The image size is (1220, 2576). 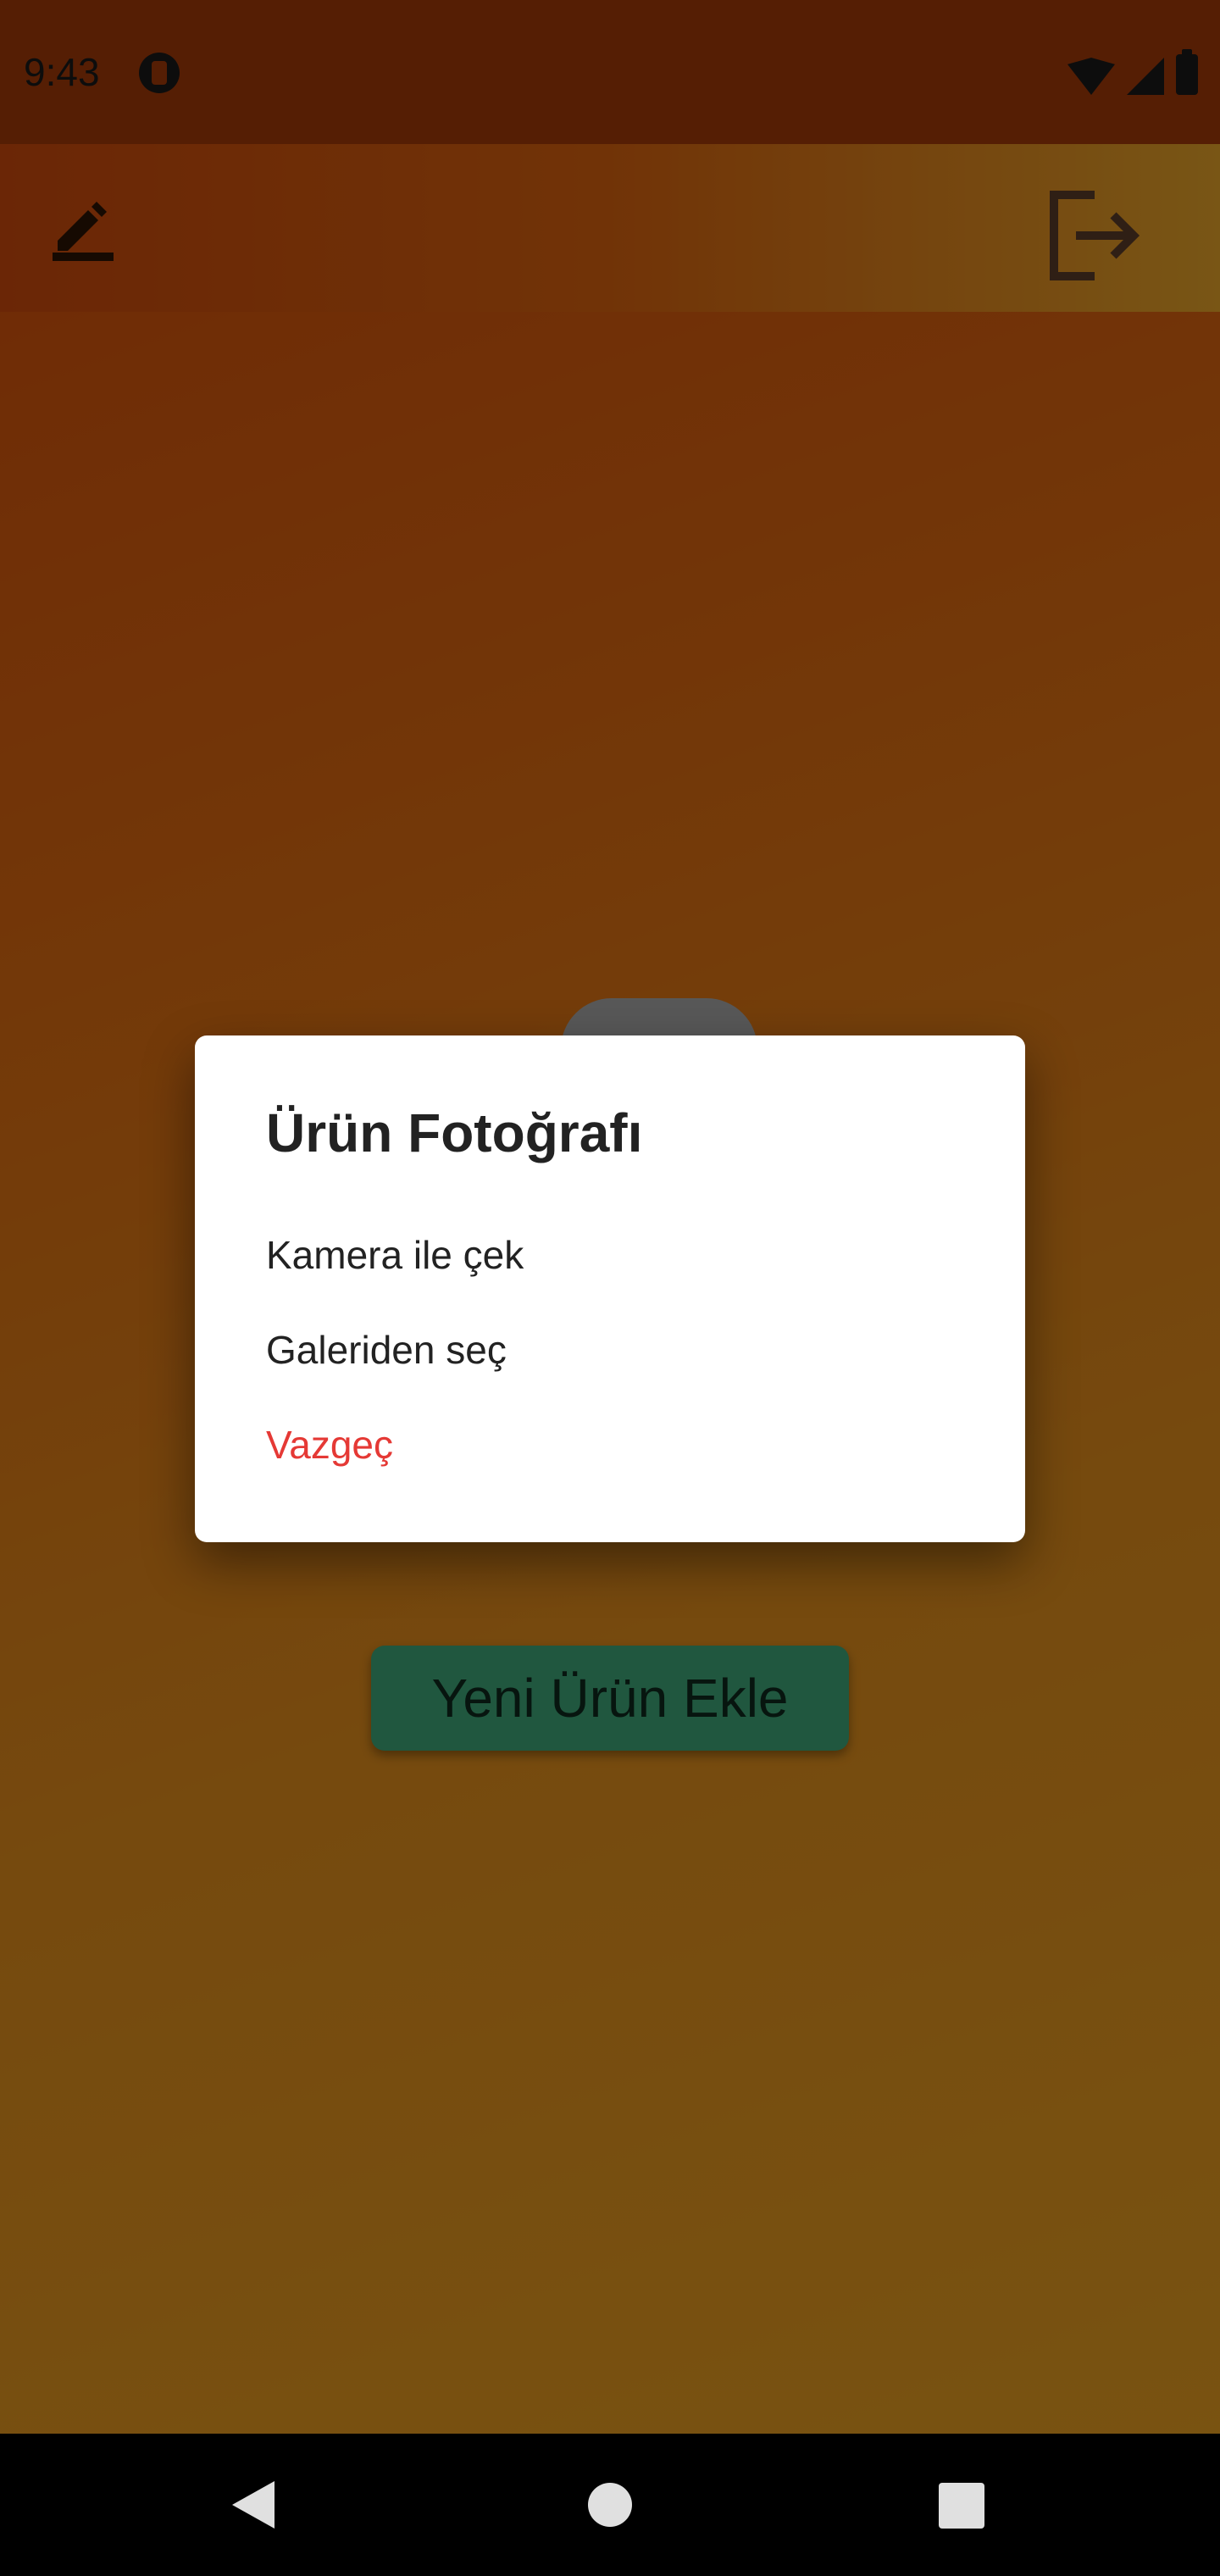 I want to click on navigation-bar, so click(x=610, y=2505).